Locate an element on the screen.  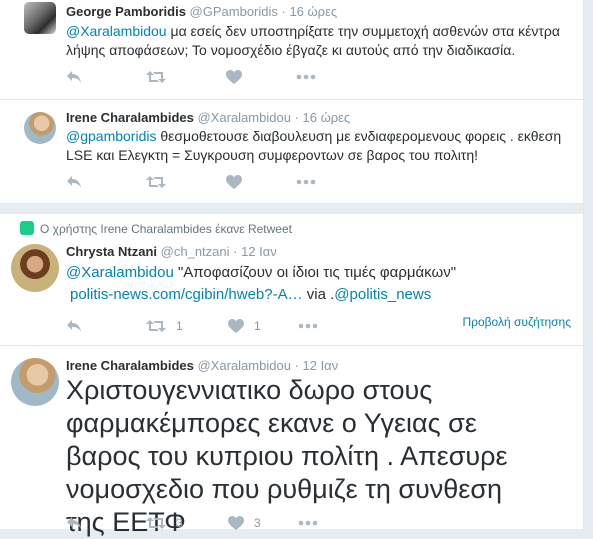
retweet-button: 3 is located at coordinates (187, 523).